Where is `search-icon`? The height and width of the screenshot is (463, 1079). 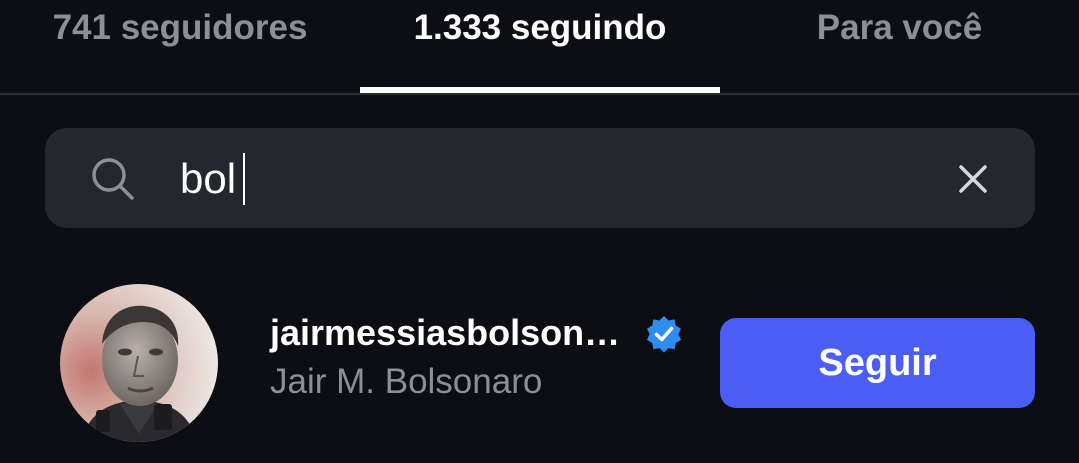 search-icon is located at coordinates (113, 179).